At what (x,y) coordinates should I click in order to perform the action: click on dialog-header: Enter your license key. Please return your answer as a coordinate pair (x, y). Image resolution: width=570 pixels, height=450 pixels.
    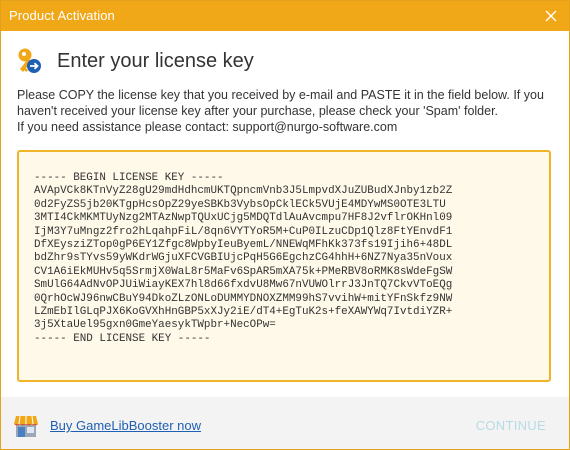
    Looking at the image, I should click on (134, 61).